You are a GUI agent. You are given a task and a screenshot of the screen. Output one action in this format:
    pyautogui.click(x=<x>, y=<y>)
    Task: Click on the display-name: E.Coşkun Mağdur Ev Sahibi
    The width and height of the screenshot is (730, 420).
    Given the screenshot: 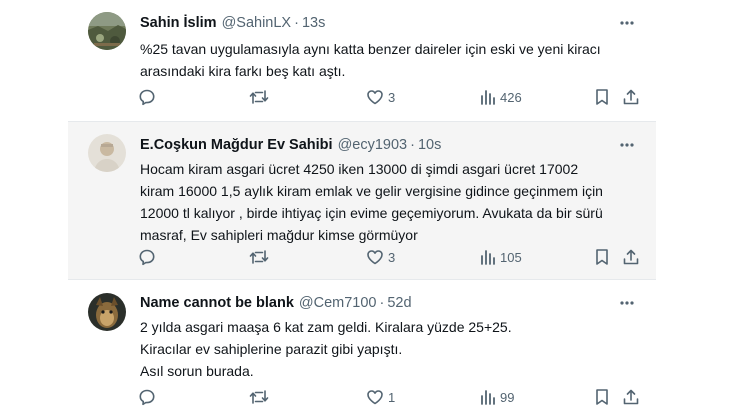 What is the action you would take?
    pyautogui.click(x=236, y=145)
    